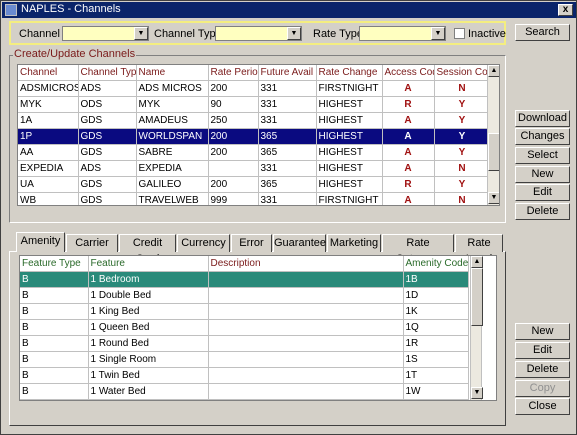 This screenshot has height=435, width=577. What do you see at coordinates (408, 73) in the screenshot?
I see `channels-col-header: Access Cod` at bounding box center [408, 73].